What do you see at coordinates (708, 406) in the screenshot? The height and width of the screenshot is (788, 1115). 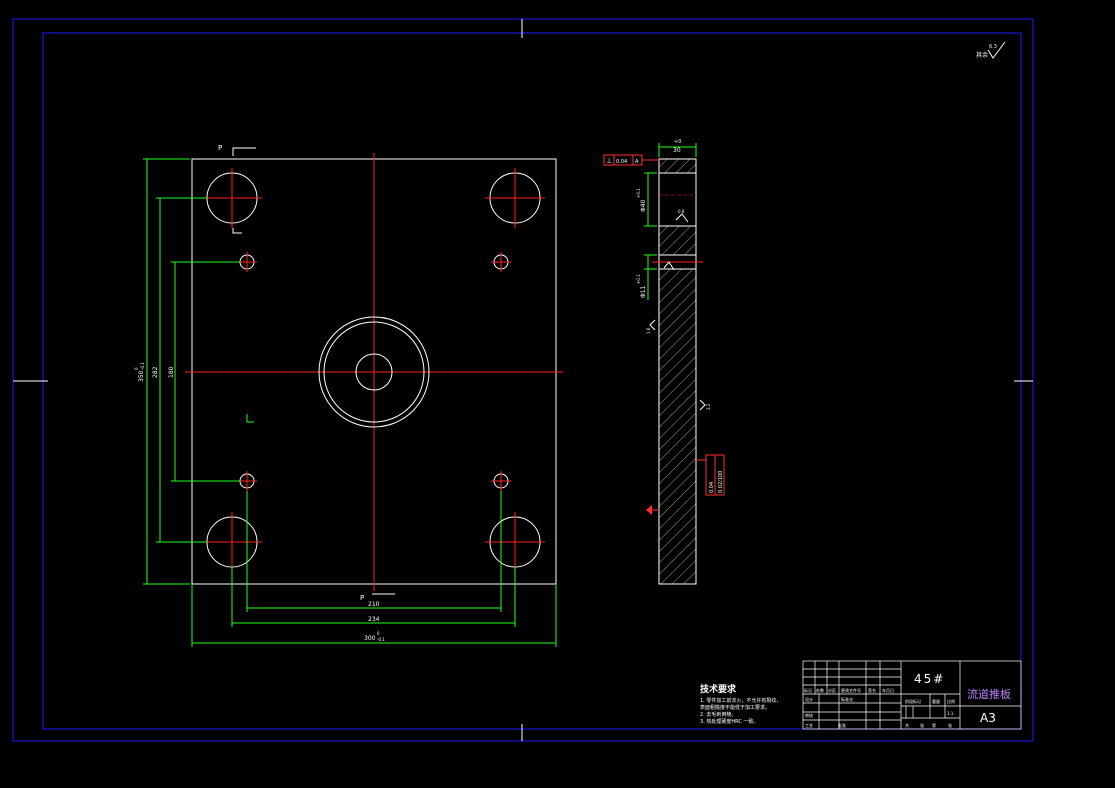 I see `roughness-c: 3.2` at bounding box center [708, 406].